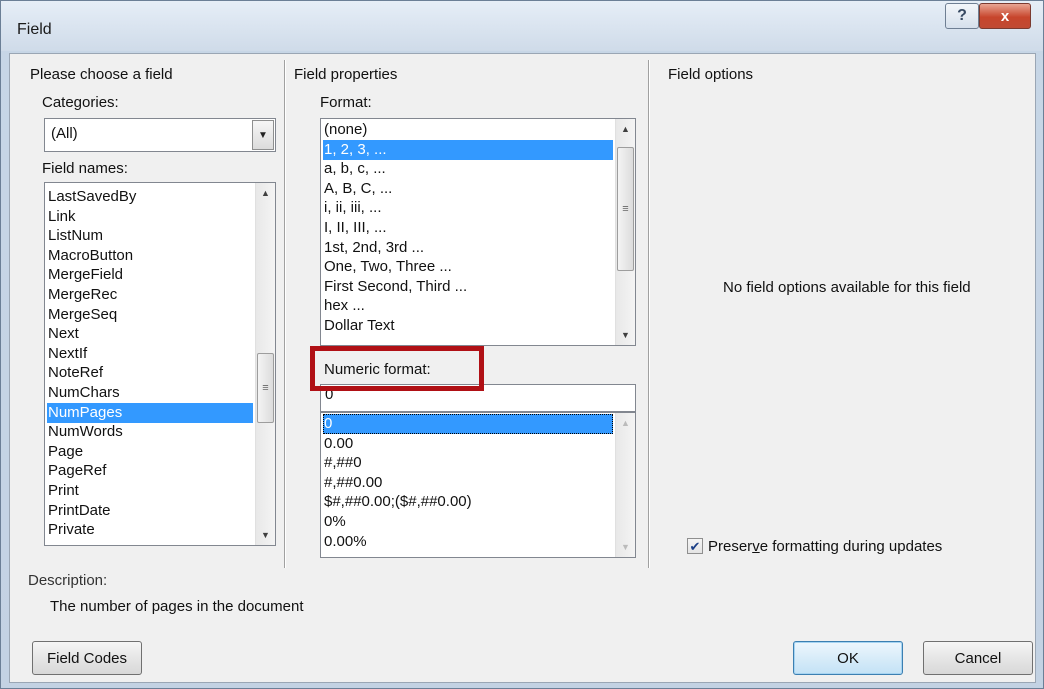  Describe the element at coordinates (150, 334) in the screenshot. I see `list-item: Next` at that location.